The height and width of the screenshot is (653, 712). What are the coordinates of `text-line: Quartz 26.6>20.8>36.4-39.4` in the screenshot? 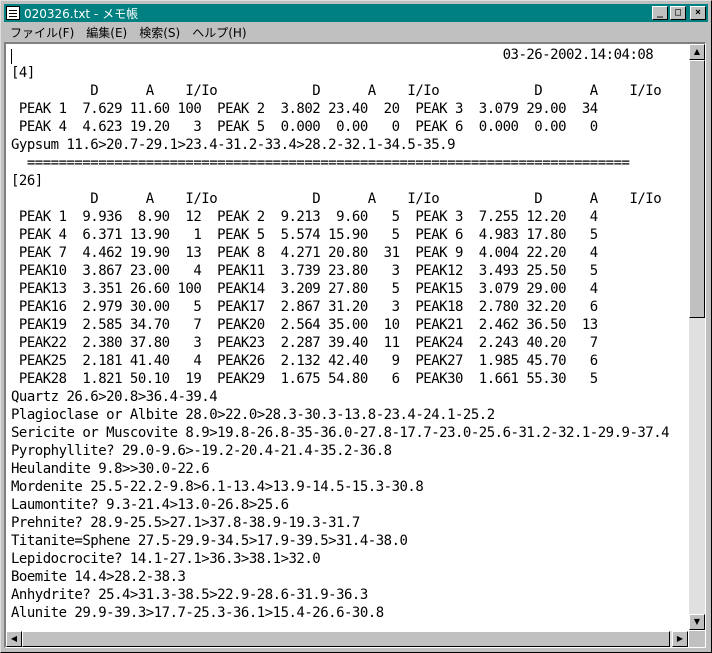 It's located at (114, 397).